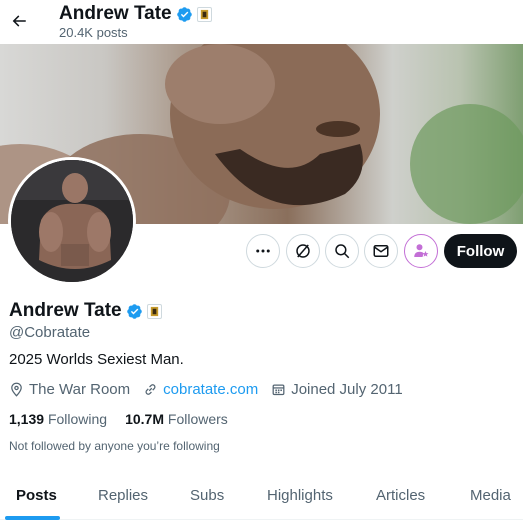 The height and width of the screenshot is (523, 523). What do you see at coordinates (115, 13) in the screenshot?
I see `header-name: Andrew Tate` at bounding box center [115, 13].